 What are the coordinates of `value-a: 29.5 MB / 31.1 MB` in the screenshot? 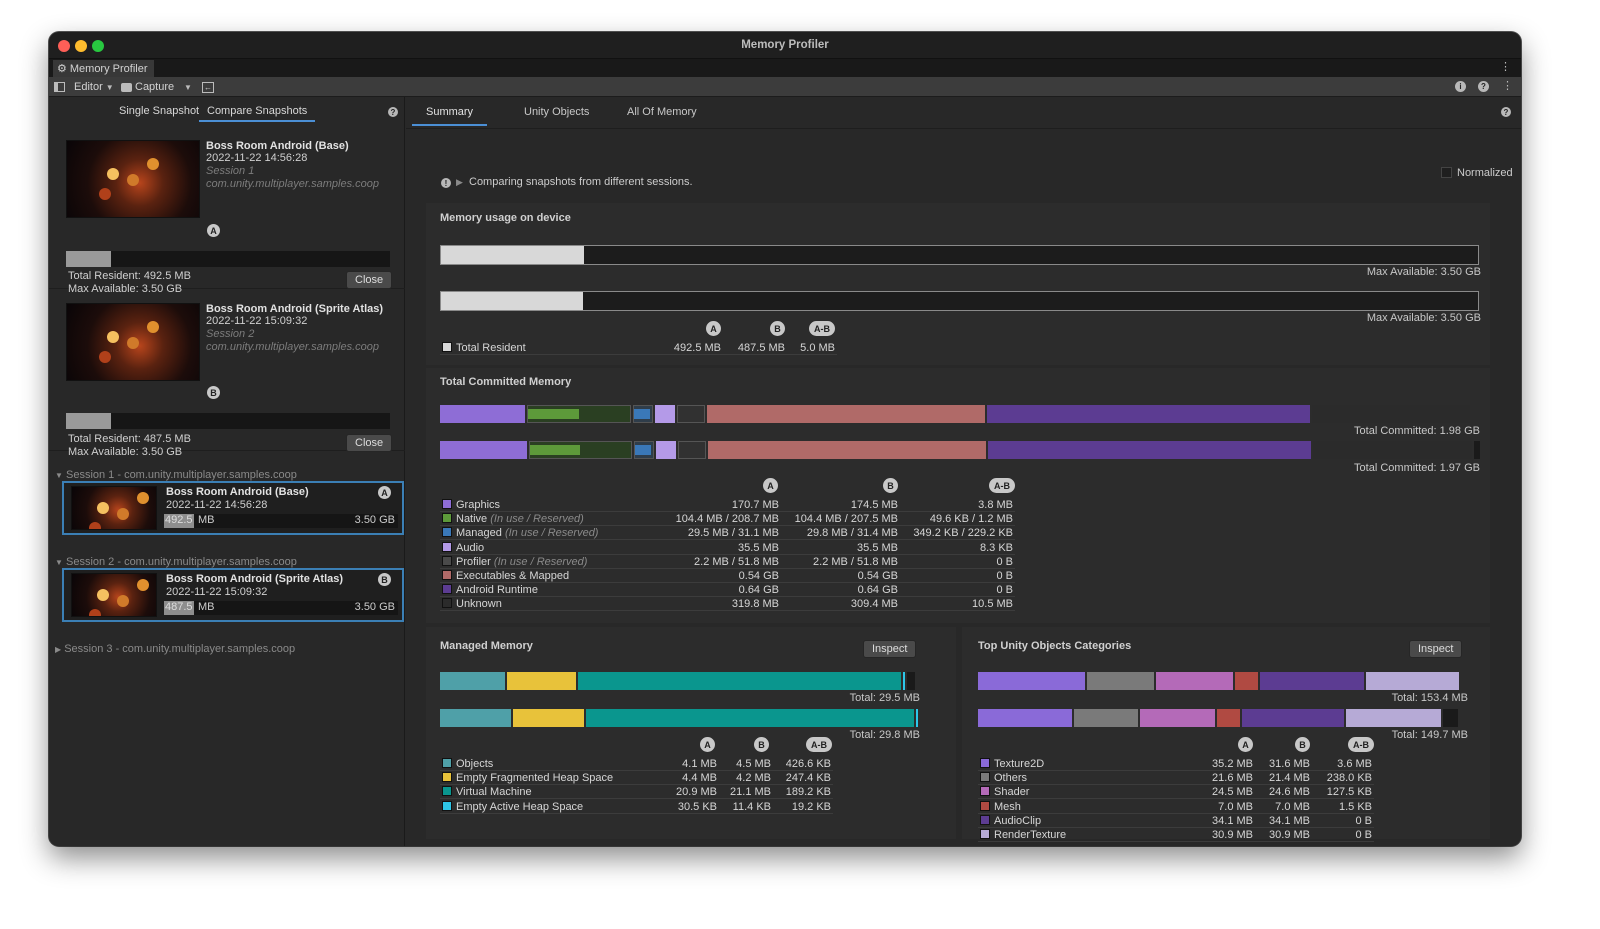 It's located at (733, 533).